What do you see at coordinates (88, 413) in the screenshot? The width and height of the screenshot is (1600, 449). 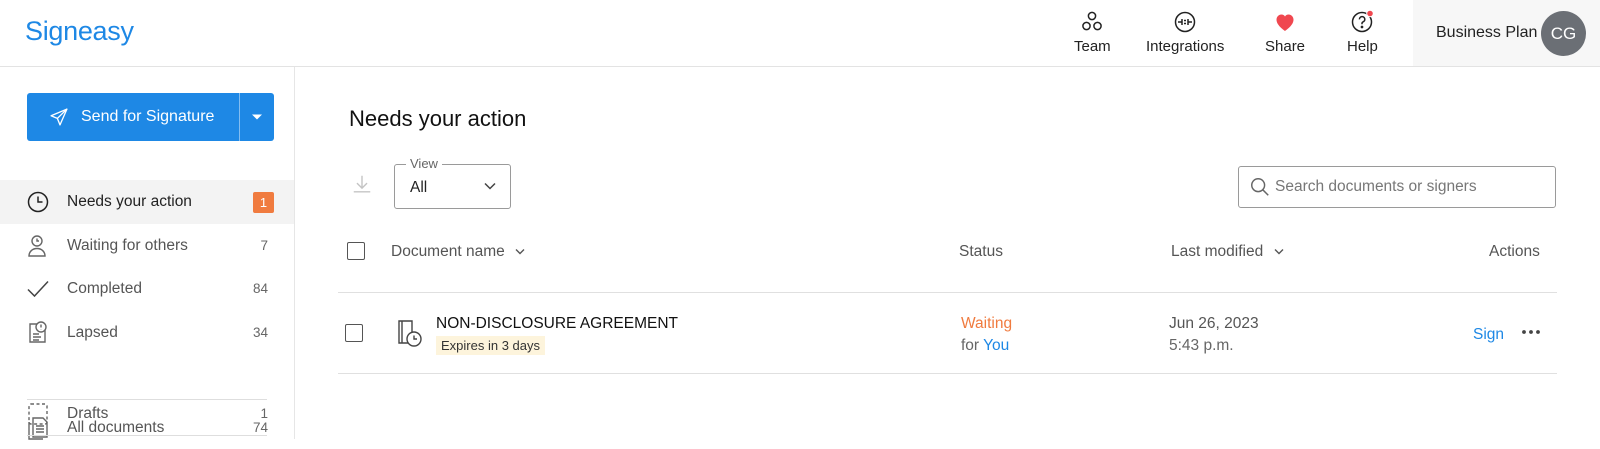 I see `sidebar-item-label: Drafts` at bounding box center [88, 413].